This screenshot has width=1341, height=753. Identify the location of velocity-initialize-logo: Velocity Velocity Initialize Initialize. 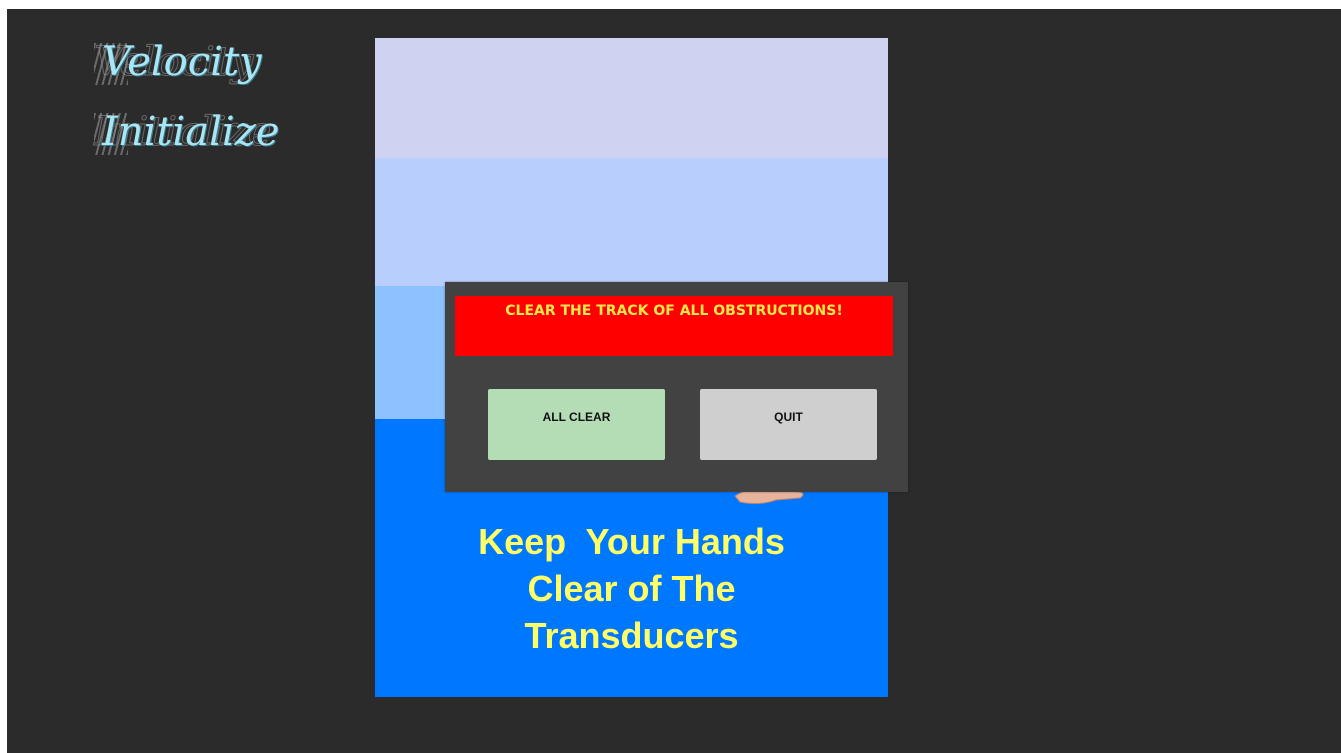
(212, 109).